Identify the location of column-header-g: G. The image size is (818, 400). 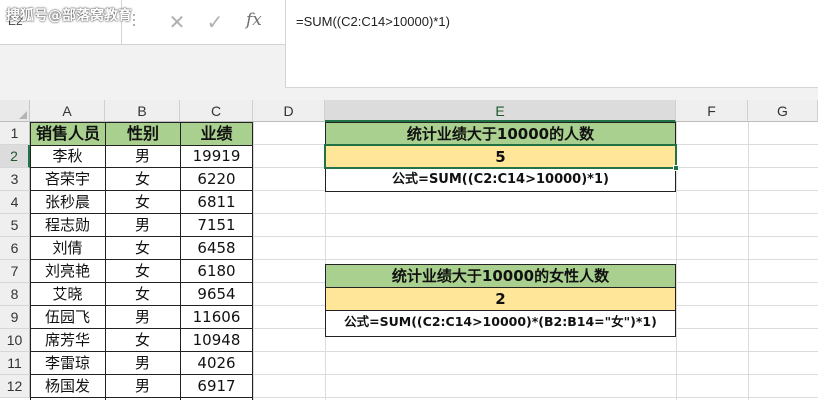
(783, 111).